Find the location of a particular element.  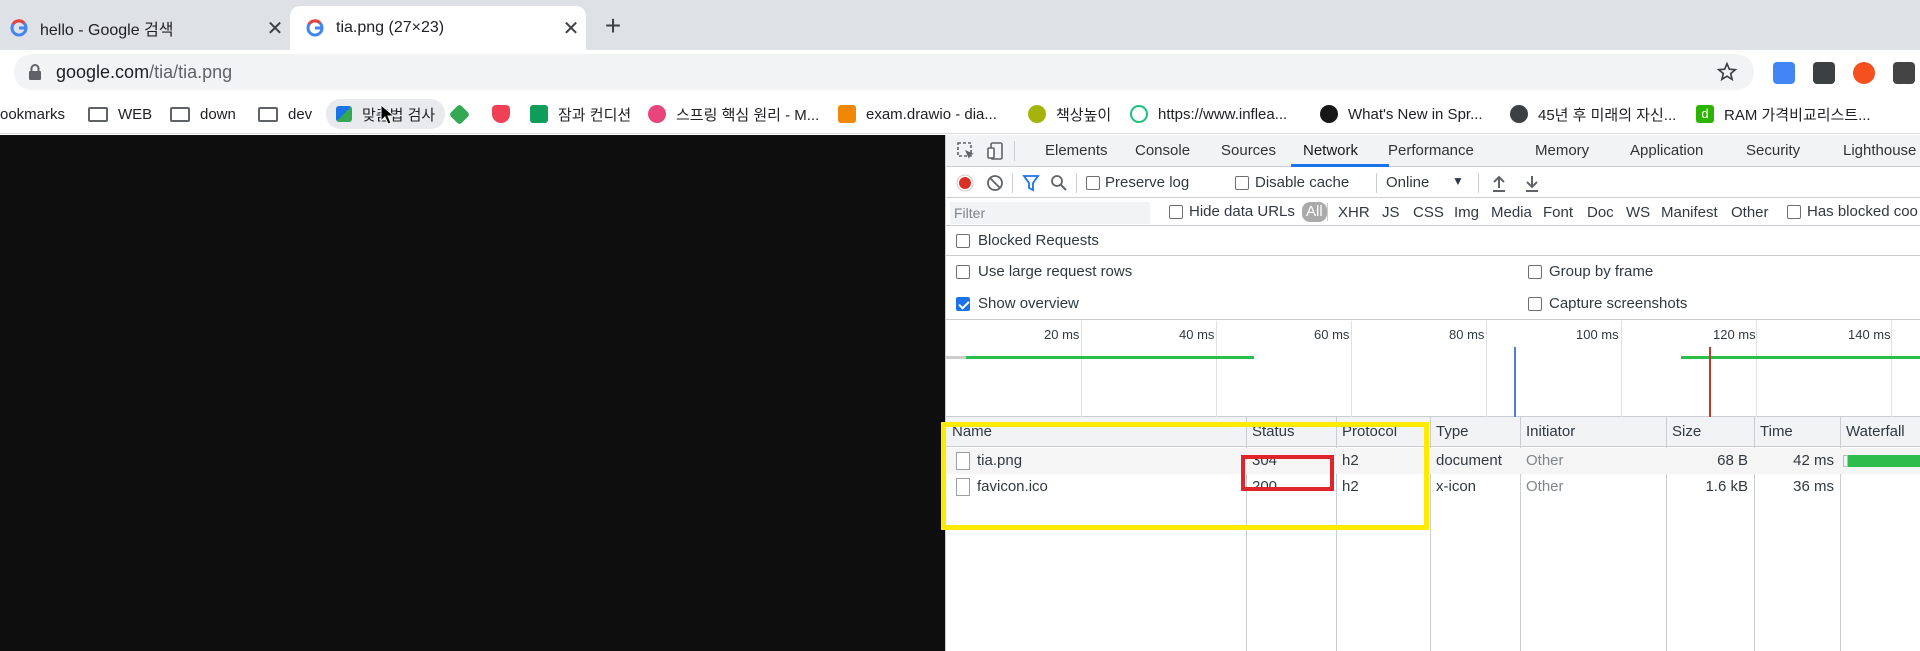

filter-input: Filter is located at coordinates (1050, 213).